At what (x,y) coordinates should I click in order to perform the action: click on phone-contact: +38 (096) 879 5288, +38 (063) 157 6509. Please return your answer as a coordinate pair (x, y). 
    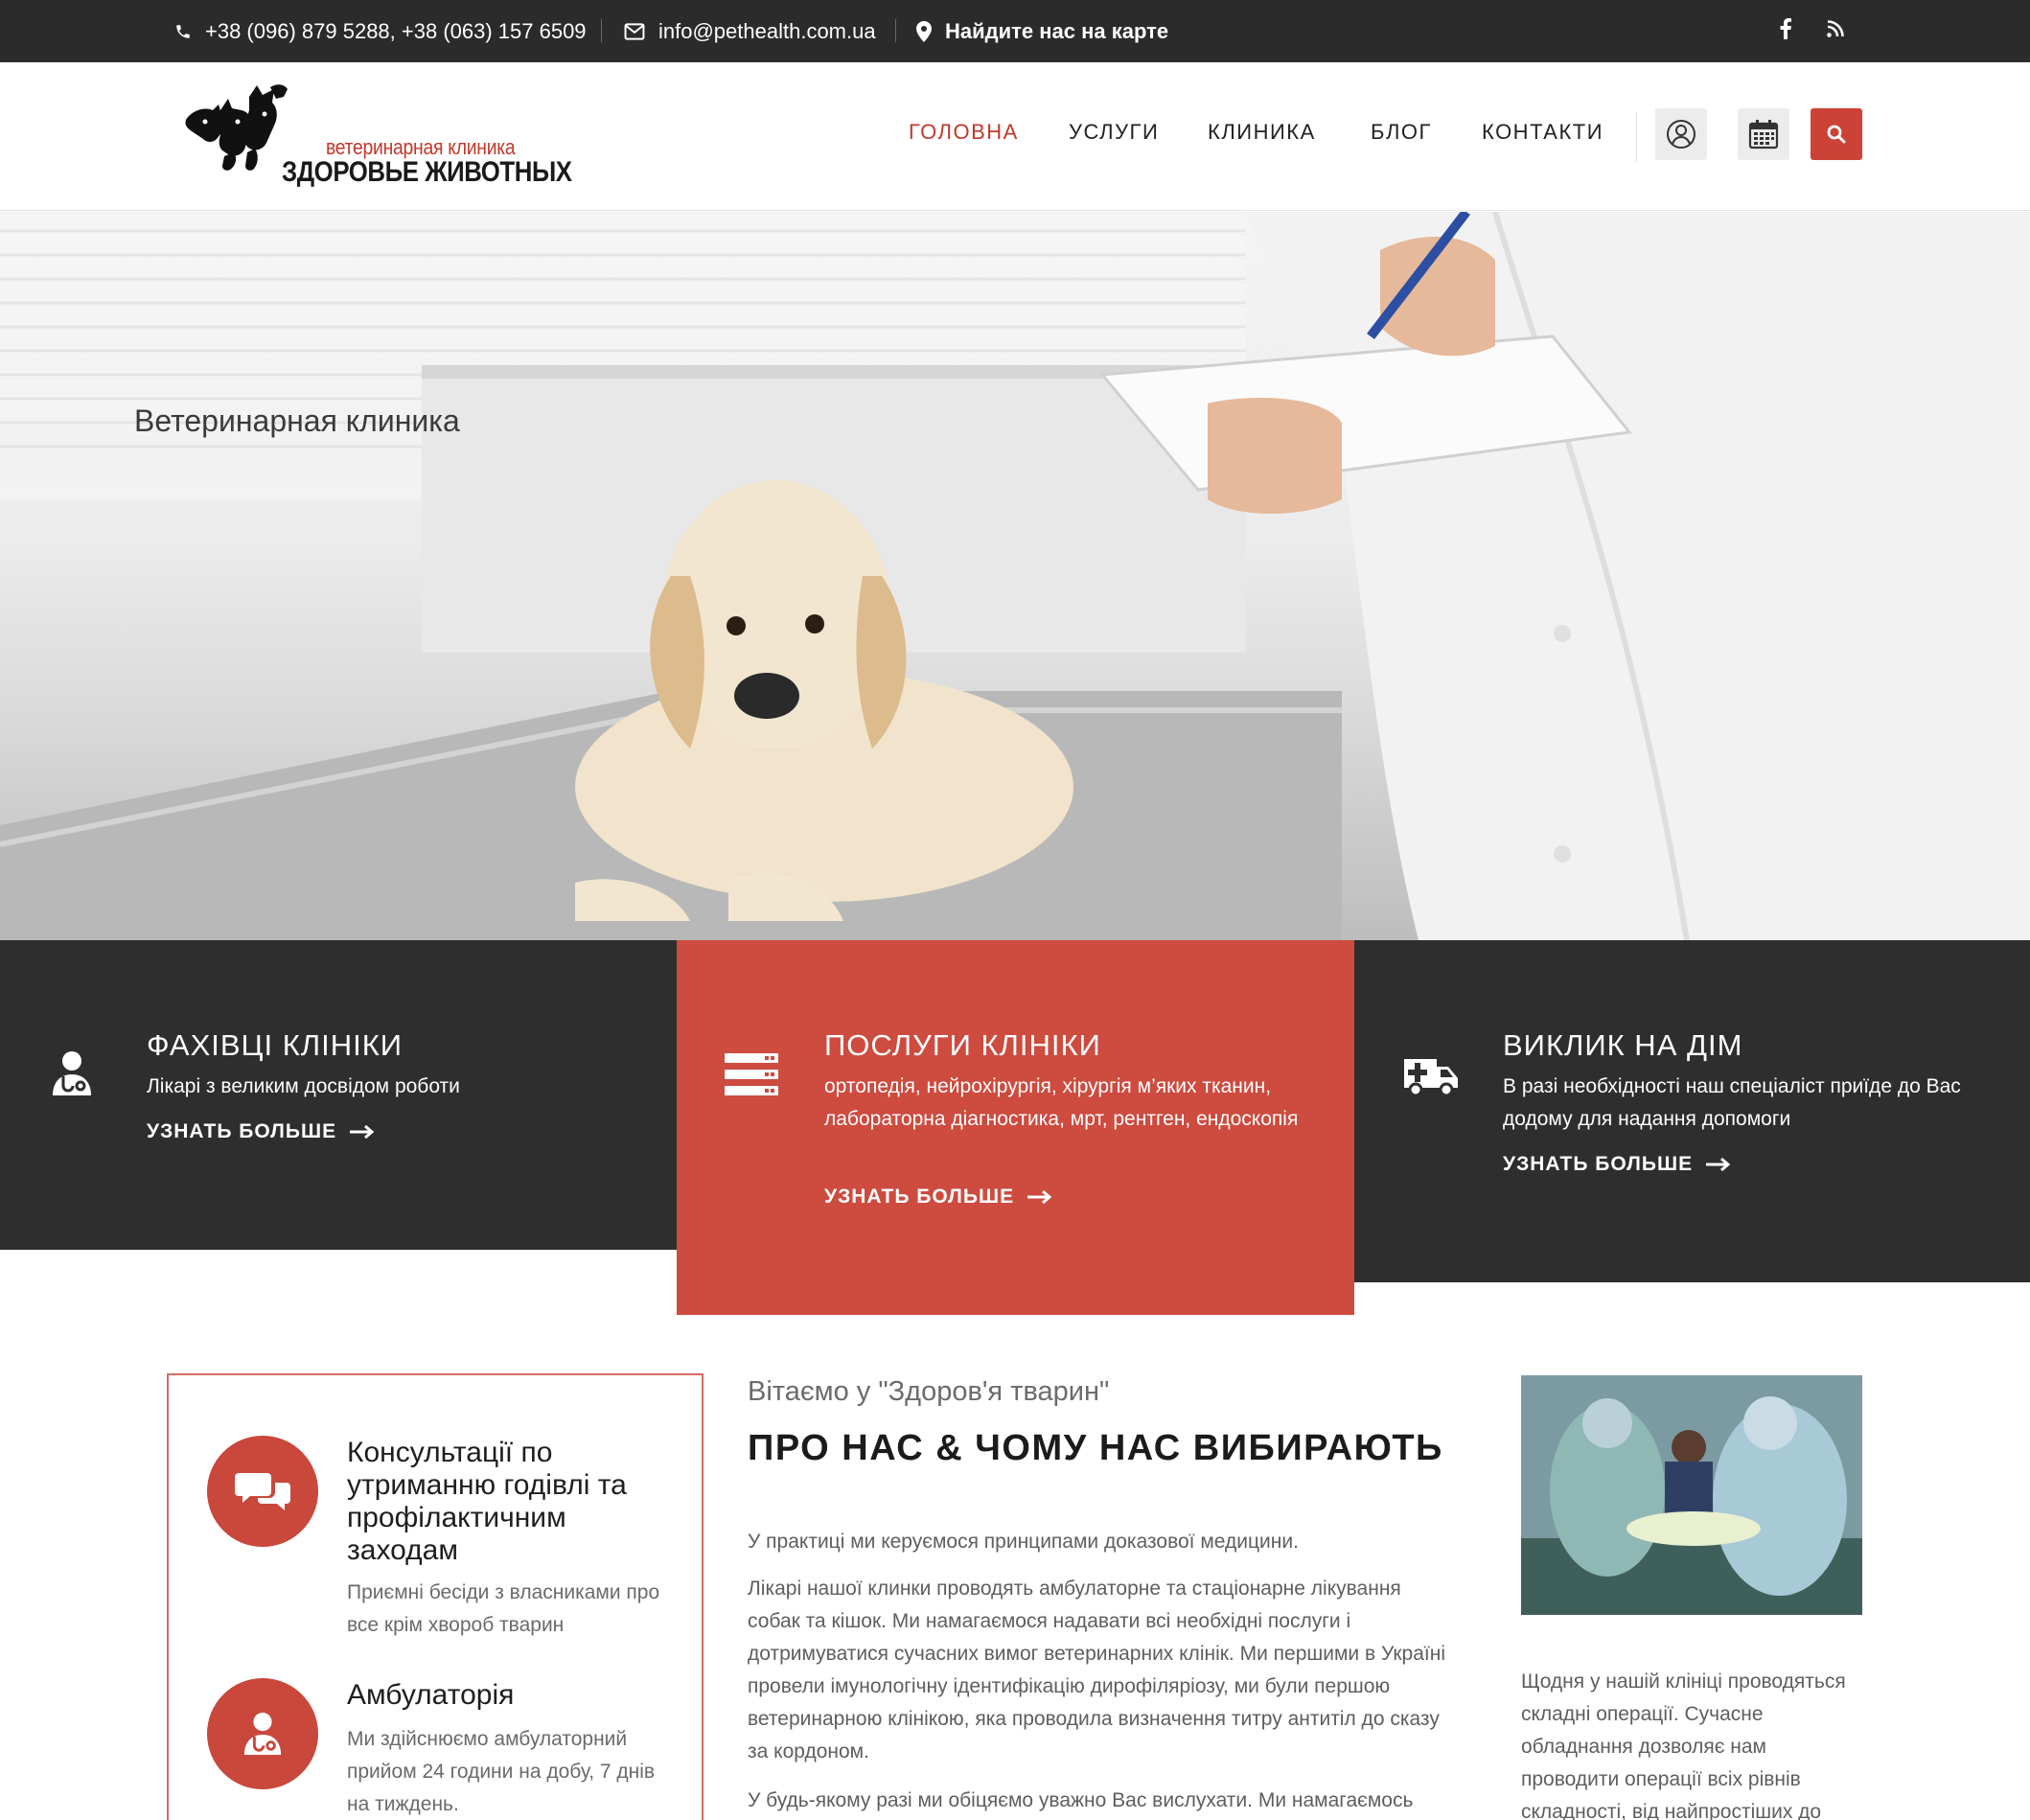
    Looking at the image, I should click on (380, 31).